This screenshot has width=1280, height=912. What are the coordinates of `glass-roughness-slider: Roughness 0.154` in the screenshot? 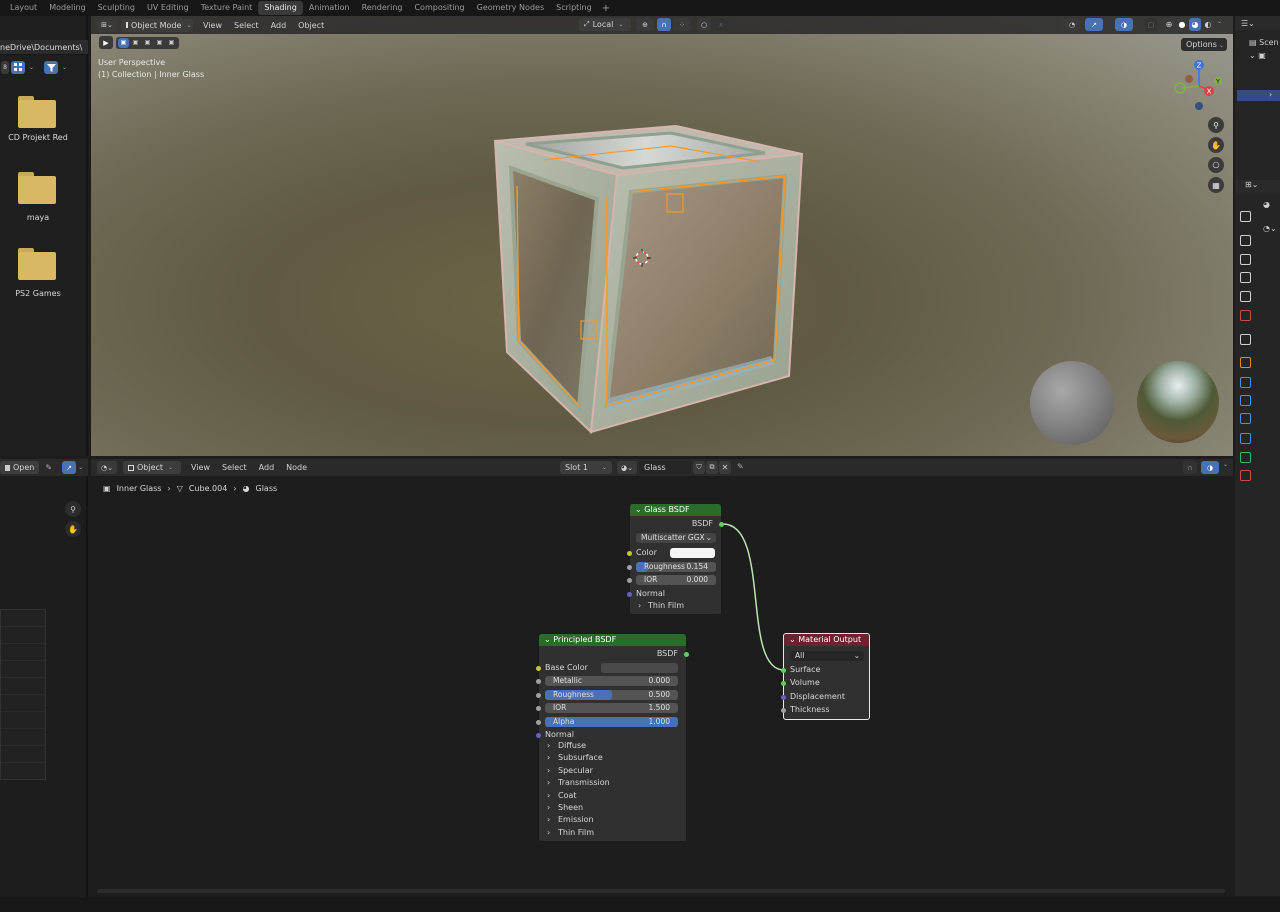 It's located at (676, 567).